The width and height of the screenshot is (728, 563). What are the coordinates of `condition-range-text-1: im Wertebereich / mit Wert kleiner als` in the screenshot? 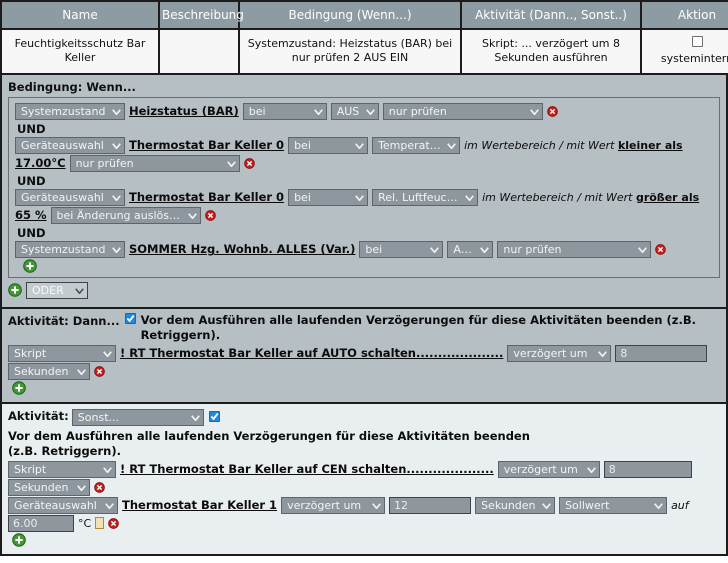 It's located at (573, 145).